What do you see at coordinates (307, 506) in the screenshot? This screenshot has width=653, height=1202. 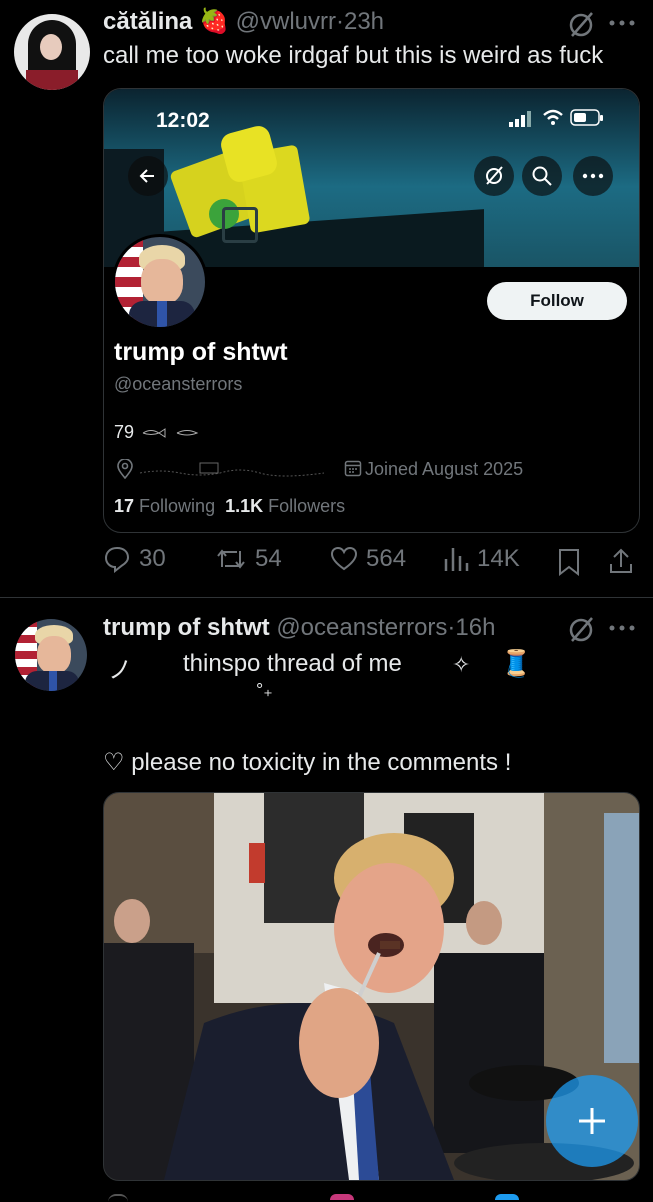 I see `followers-label: Followers` at bounding box center [307, 506].